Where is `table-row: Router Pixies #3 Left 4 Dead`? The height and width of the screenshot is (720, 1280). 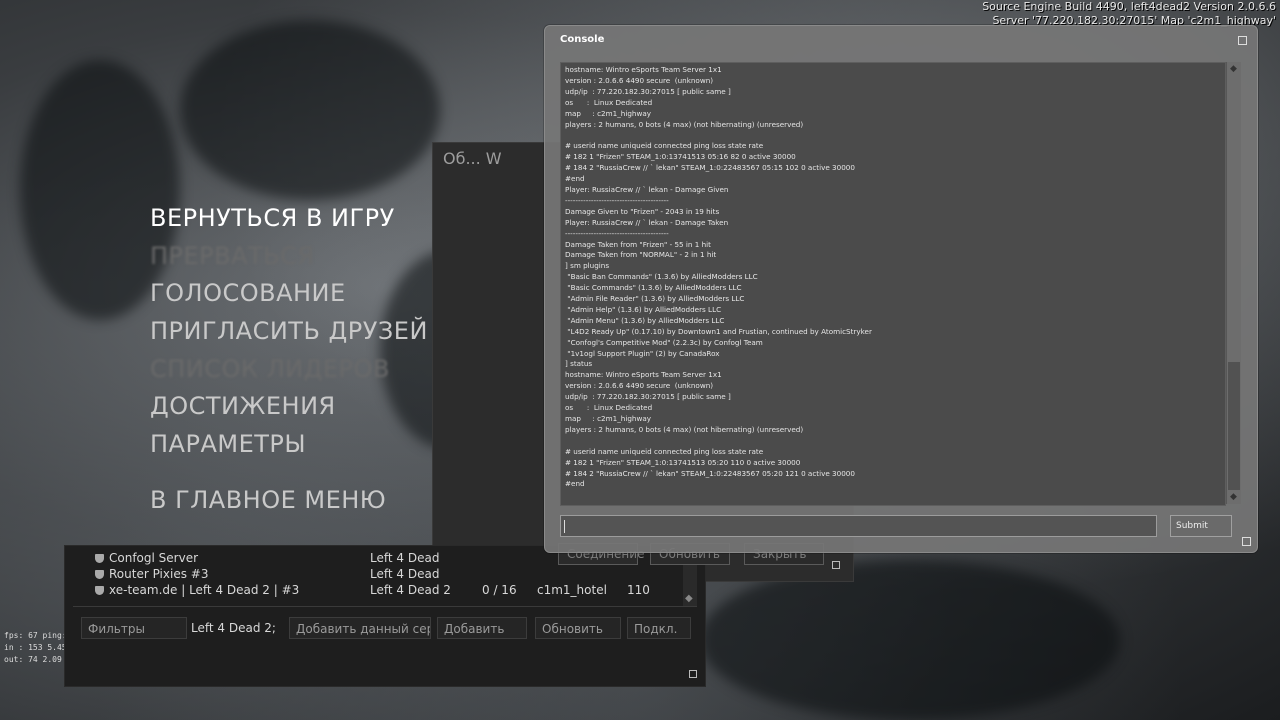 table-row: Router Pixies #3 Left 4 Dead is located at coordinates (384, 574).